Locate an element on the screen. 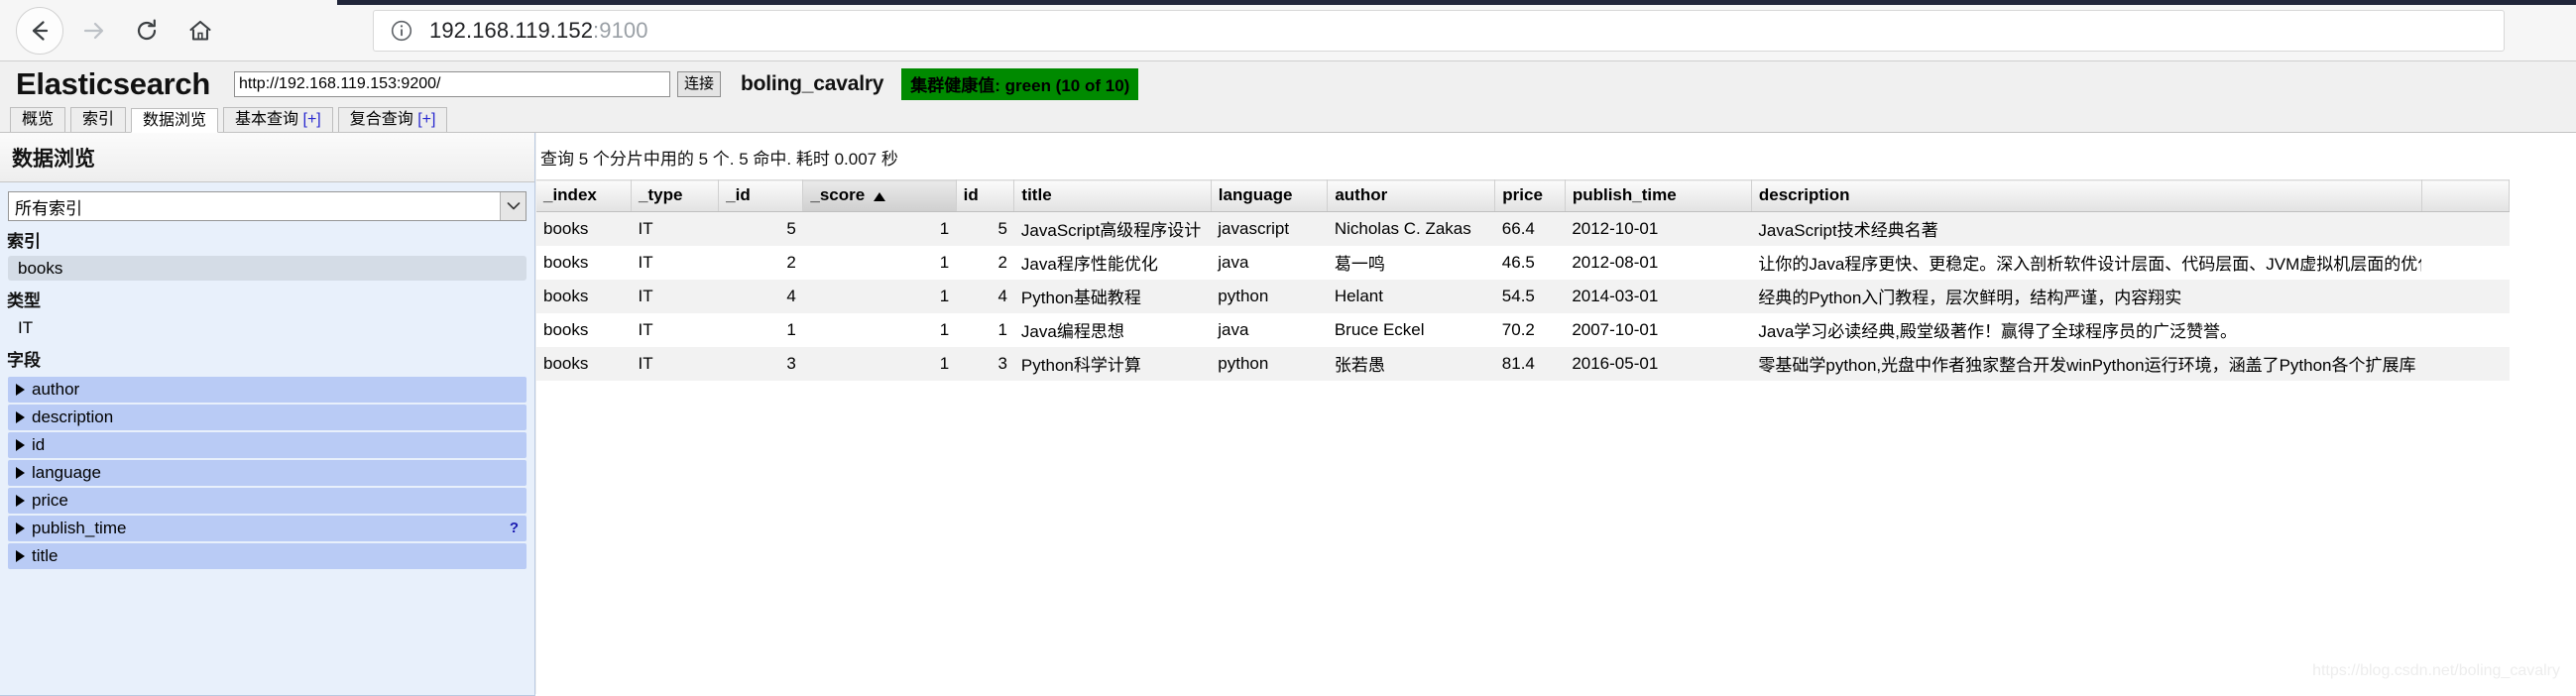 This screenshot has height=696, width=2576. cell-price: 66.4 is located at coordinates (1530, 228).